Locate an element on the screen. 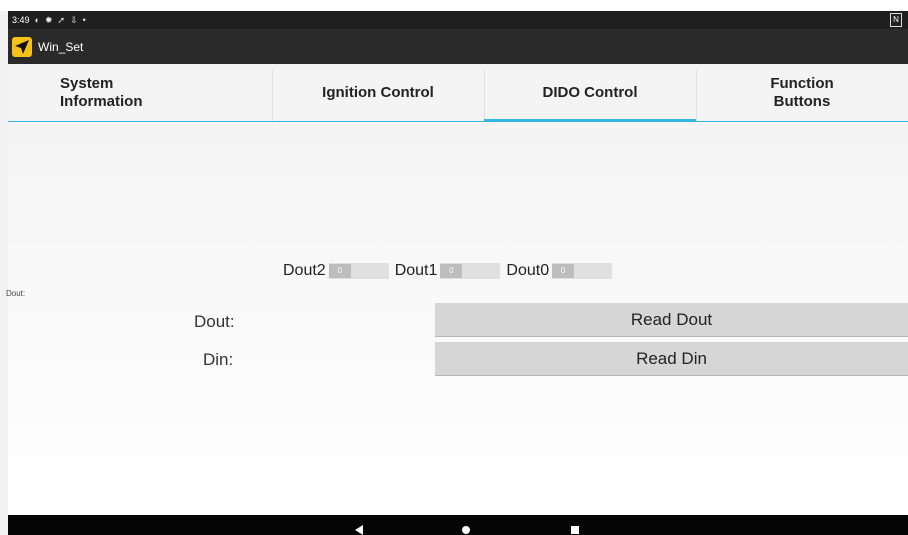 This screenshot has width=908, height=535. status-bar: 3:49 ◐ ✹ ➚ ⇩ • N is located at coordinates (458, 20).